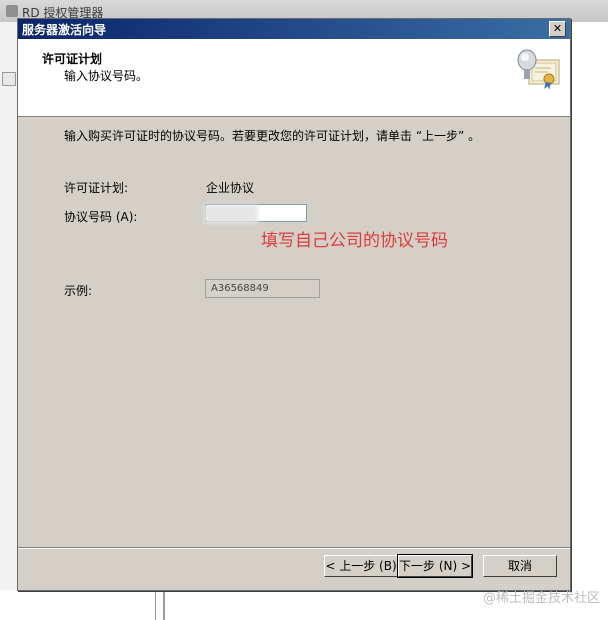 The width and height of the screenshot is (608, 620). I want to click on dialog-title: 服务器激活向导, so click(64, 30).